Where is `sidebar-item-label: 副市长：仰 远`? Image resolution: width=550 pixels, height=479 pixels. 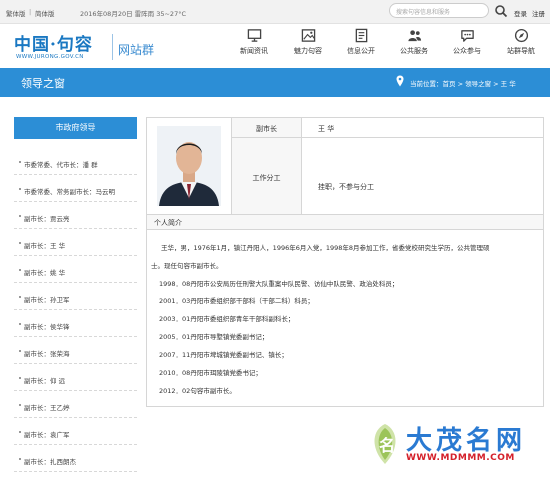 sidebar-item-label: 副市长：仰 远 is located at coordinates (45, 381).